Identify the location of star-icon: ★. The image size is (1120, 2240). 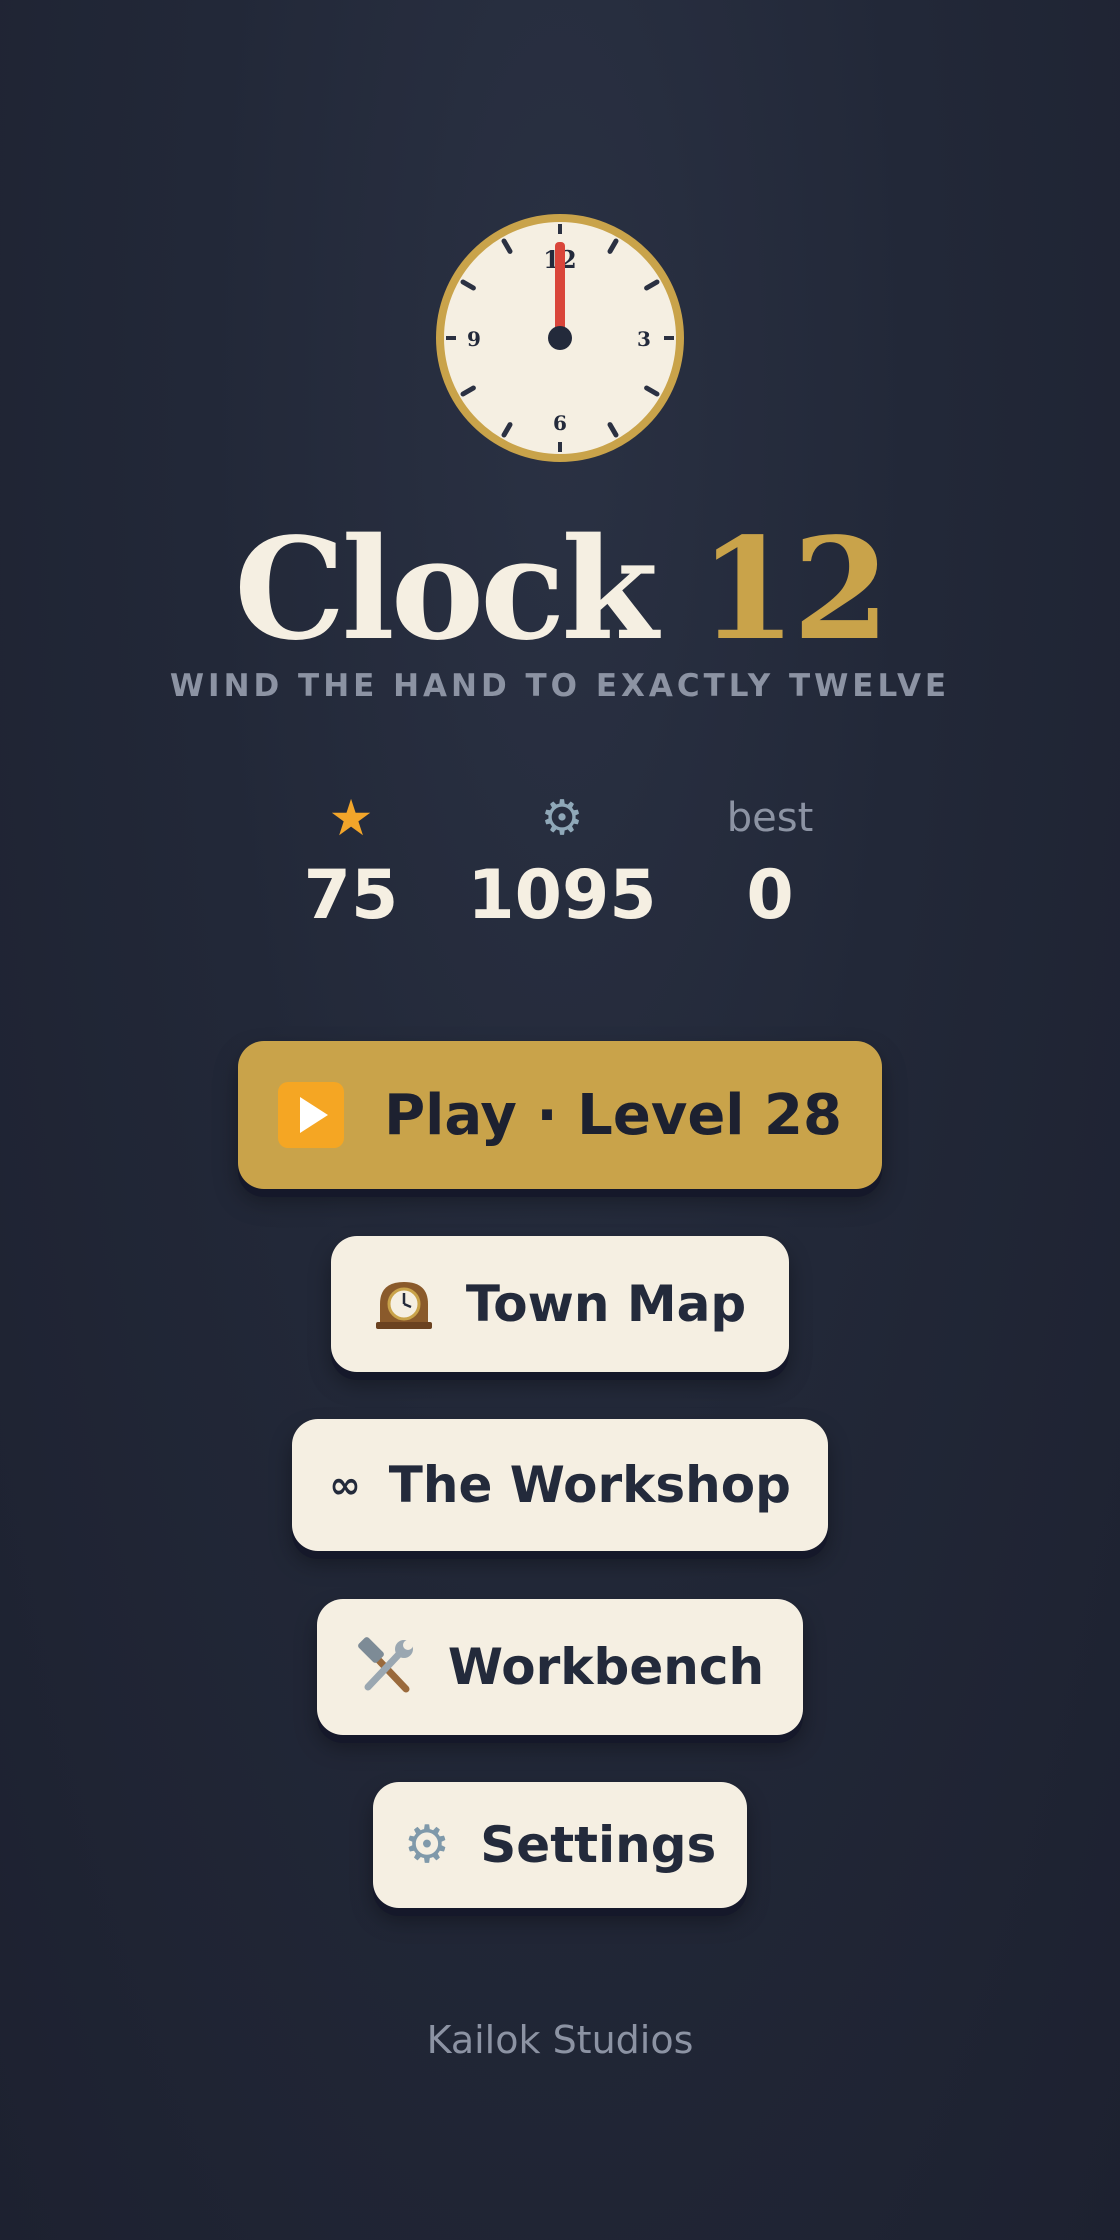
(351, 818).